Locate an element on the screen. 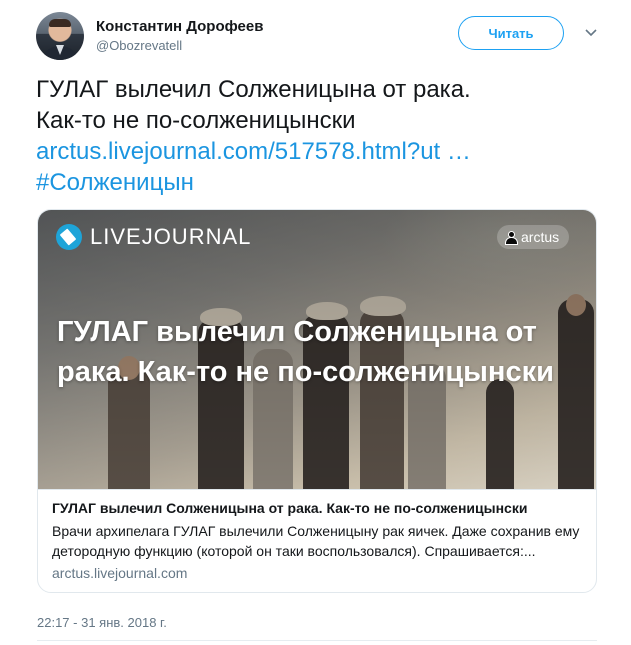 This screenshot has height=645, width=631. avatar-hair is located at coordinates (60, 23).